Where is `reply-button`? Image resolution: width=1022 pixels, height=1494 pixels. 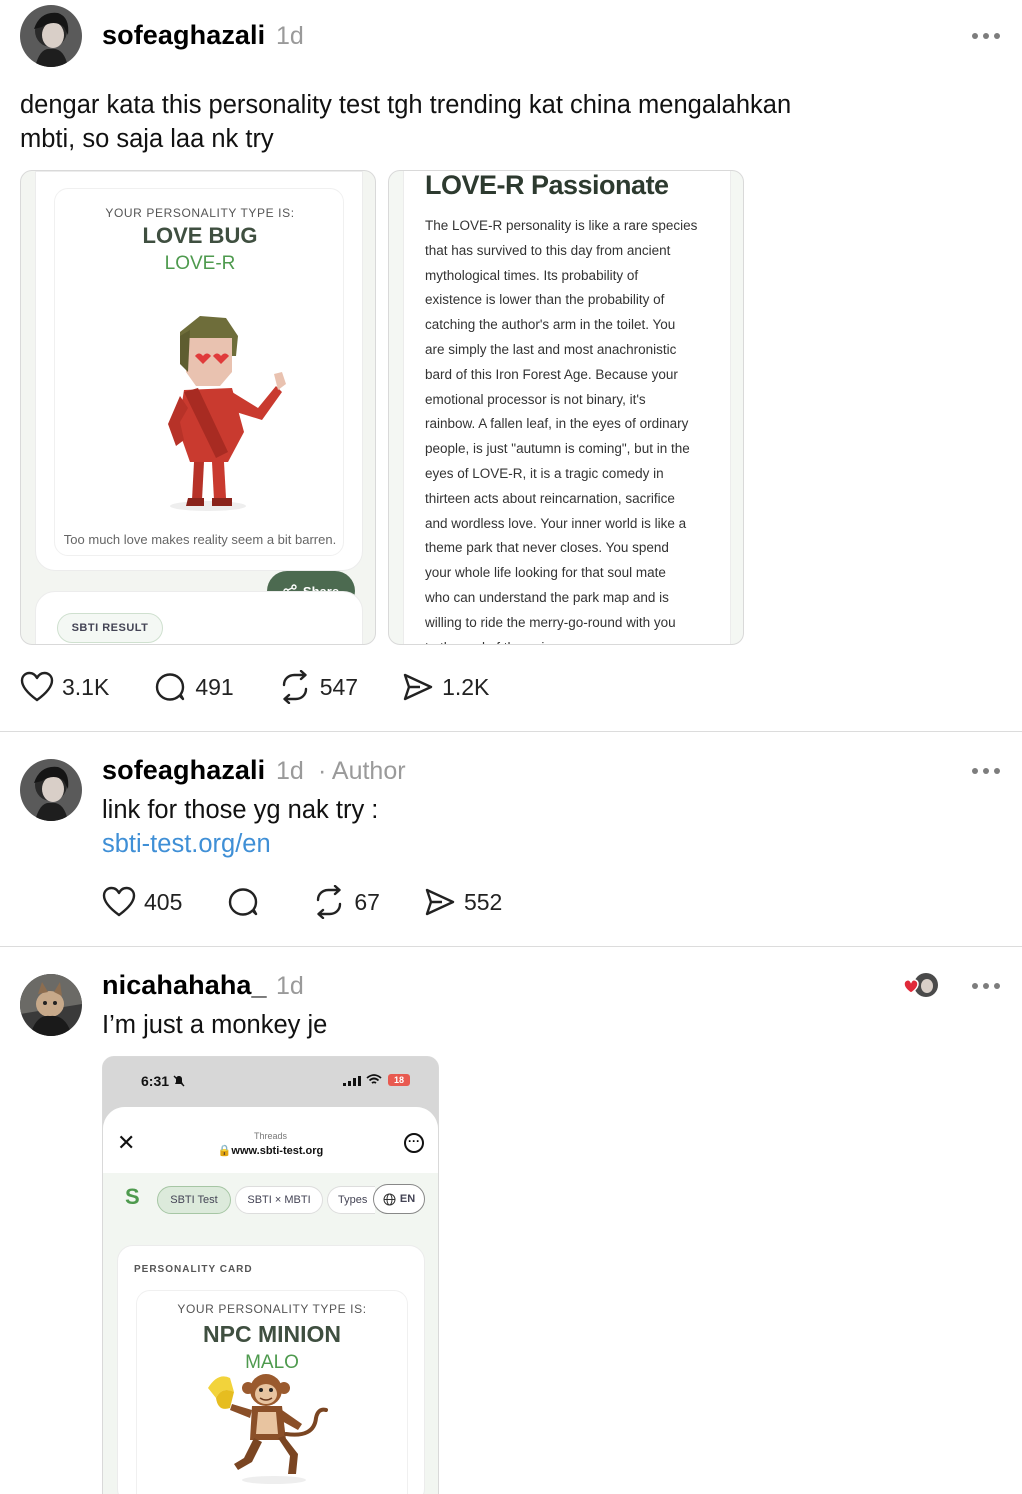
reply-button is located at coordinates (247, 902).